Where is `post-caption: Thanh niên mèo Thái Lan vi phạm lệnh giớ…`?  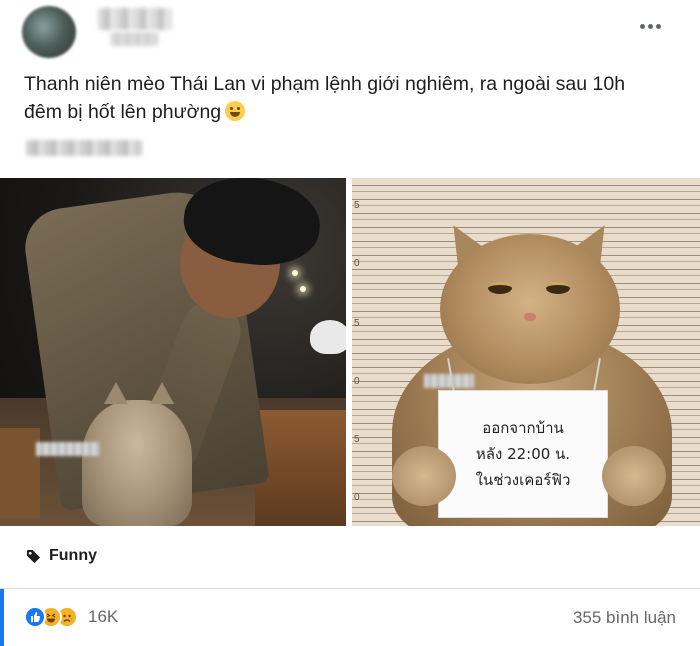
post-caption: Thanh niên mèo Thái Lan vi phạm lệnh giớ… is located at coordinates (344, 98).